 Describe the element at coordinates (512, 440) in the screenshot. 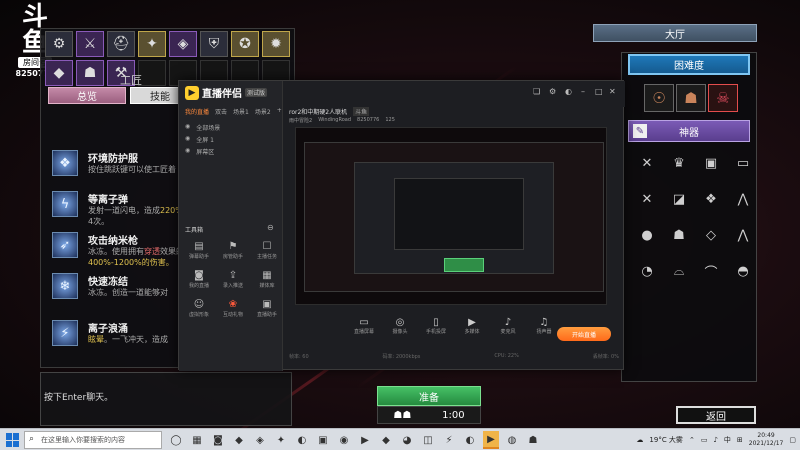

I see `taskbar-app-icon: ◍` at that location.